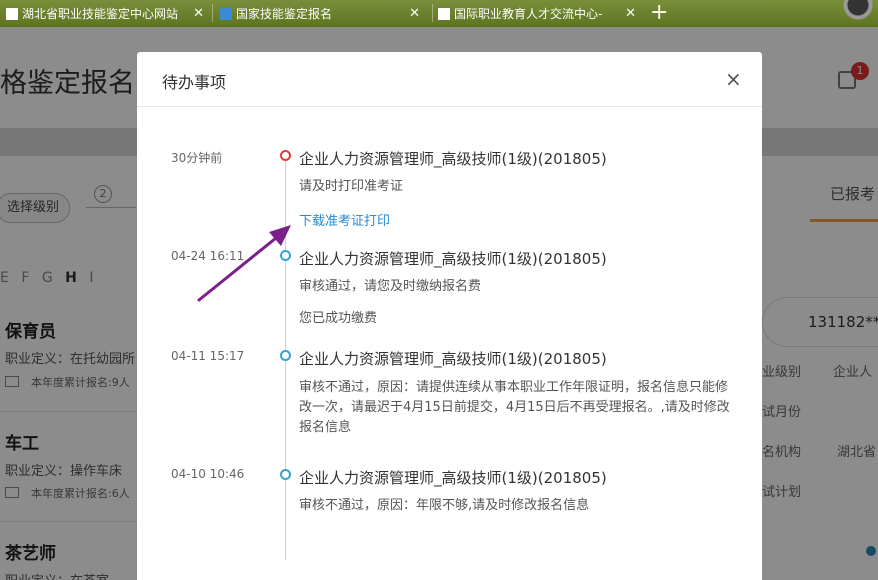  Describe the element at coordinates (444, 505) in the screenshot. I see `timeline-item-text: 审核不通过，原因：年限不够,请及时修改报名信息` at that location.